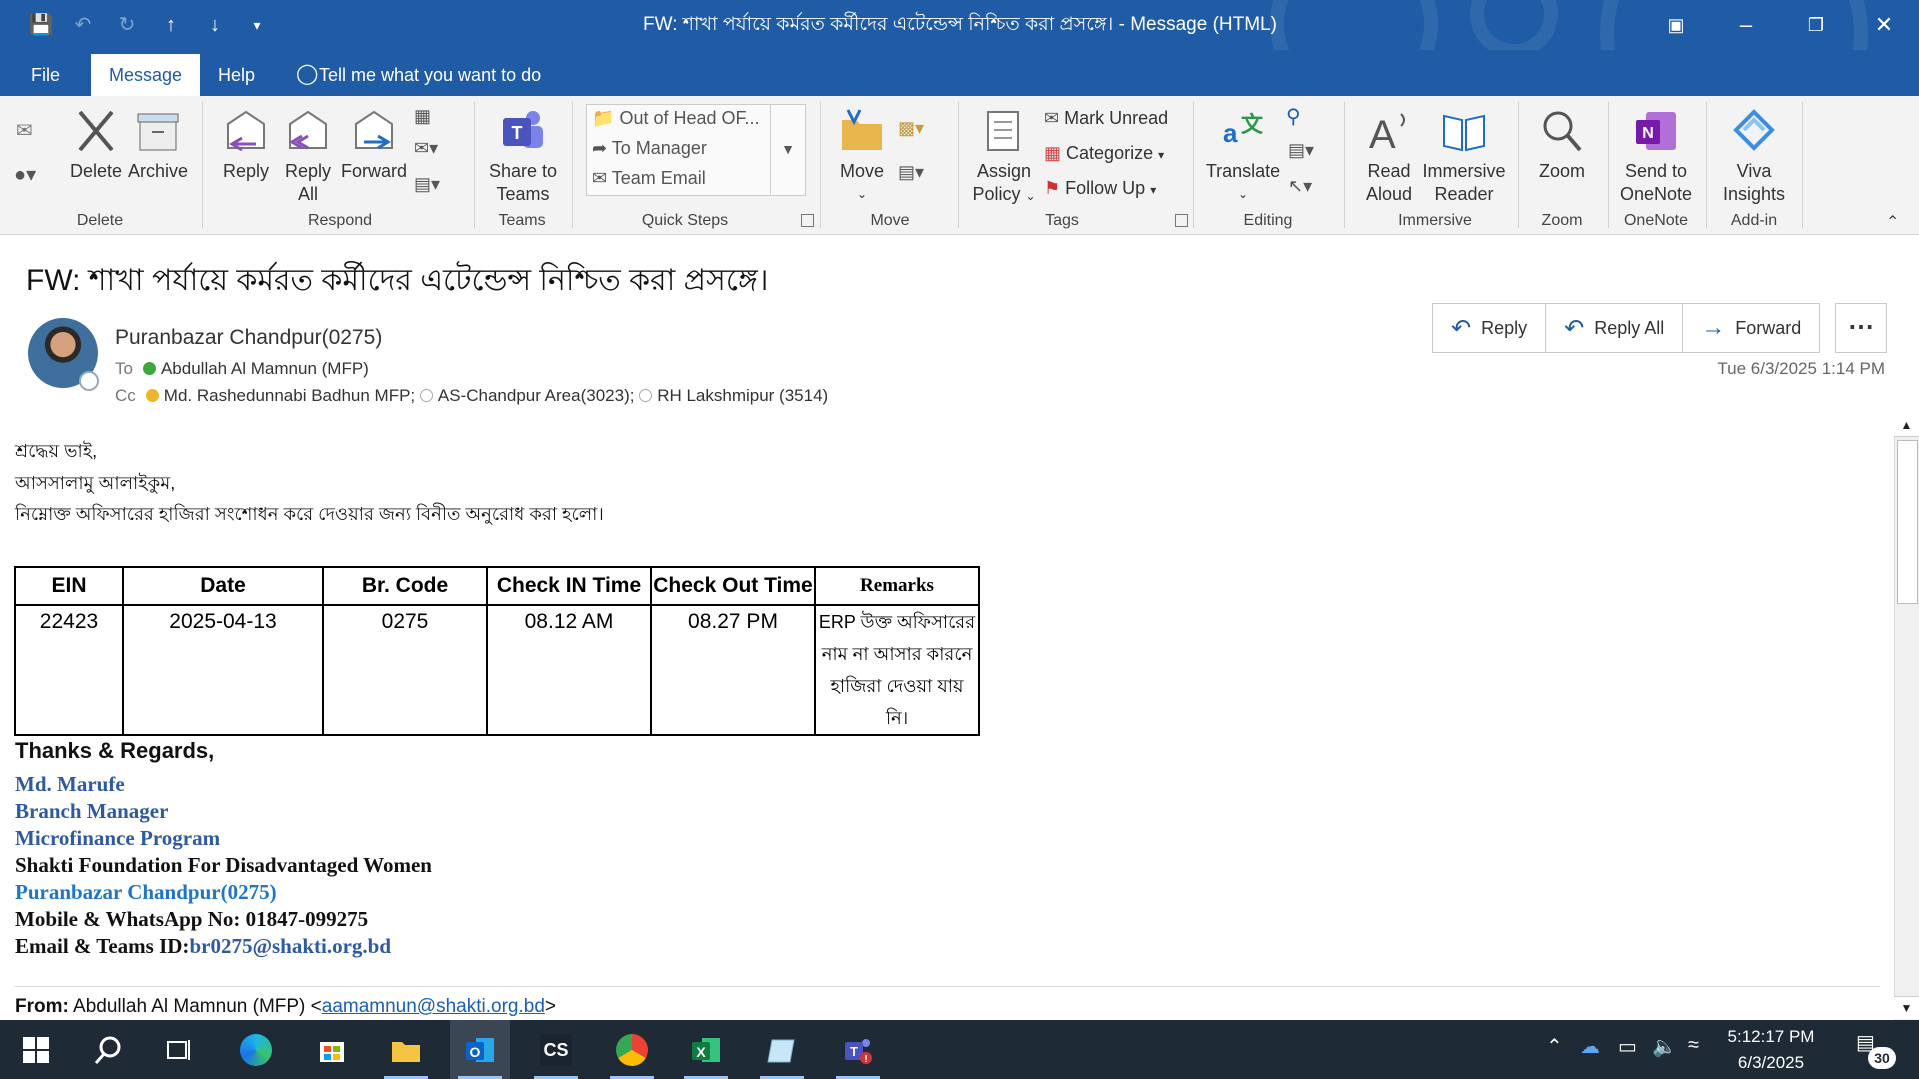 This screenshot has width=1919, height=1079. Describe the element at coordinates (290, 946) in the screenshot. I see `signature-email-link: br0275@shakti.org.bd` at that location.